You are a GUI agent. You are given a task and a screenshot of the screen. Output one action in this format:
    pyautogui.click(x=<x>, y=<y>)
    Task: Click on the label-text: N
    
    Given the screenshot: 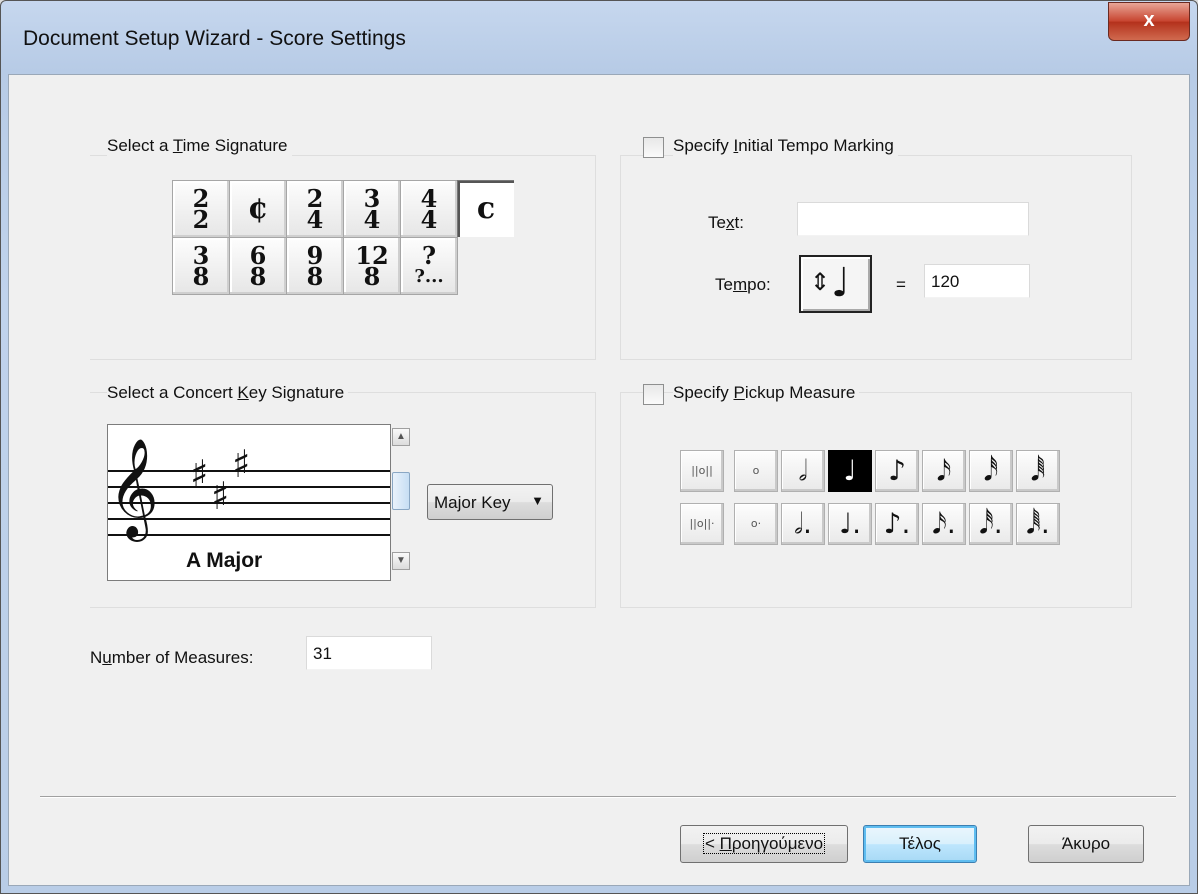 What is the action you would take?
    pyautogui.click(x=96, y=657)
    